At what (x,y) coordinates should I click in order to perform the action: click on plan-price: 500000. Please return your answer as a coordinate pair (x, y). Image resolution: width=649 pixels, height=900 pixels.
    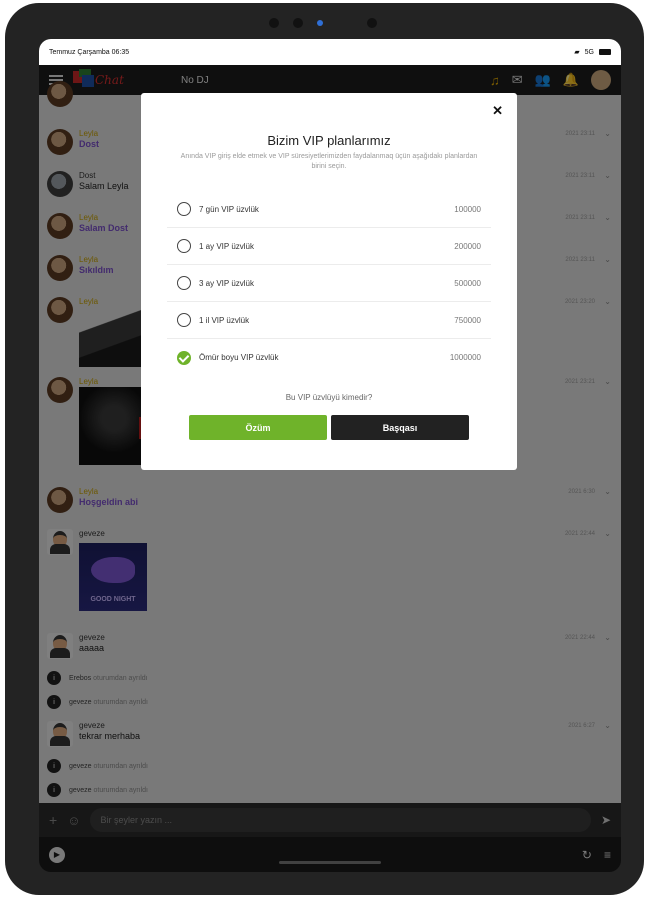
    Looking at the image, I should click on (467, 283).